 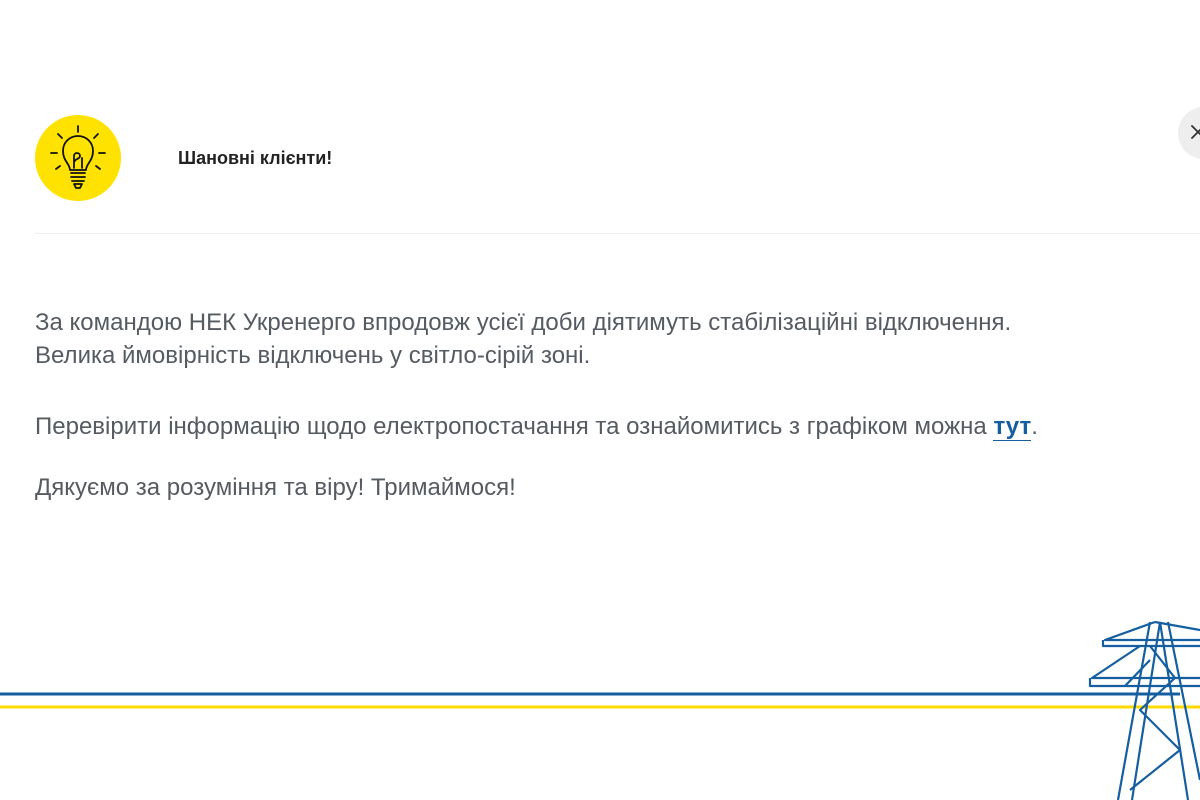 I want to click on schedule-link: тут, so click(x=1012, y=427).